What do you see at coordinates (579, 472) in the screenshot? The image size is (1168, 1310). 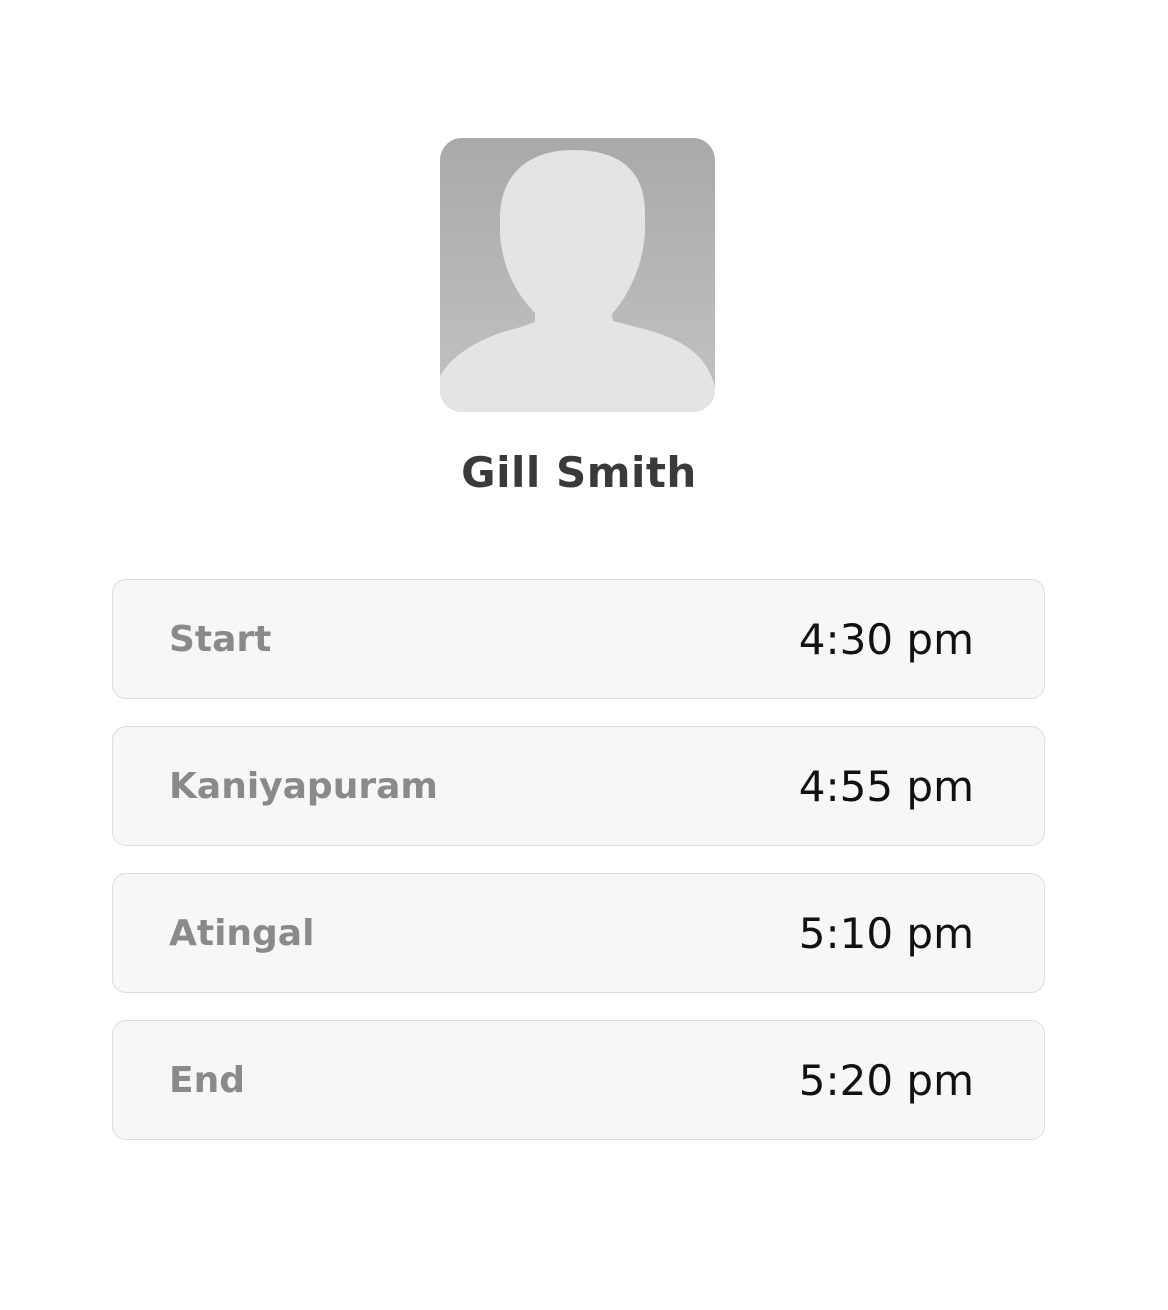 I see `user-name: Gill Smith` at bounding box center [579, 472].